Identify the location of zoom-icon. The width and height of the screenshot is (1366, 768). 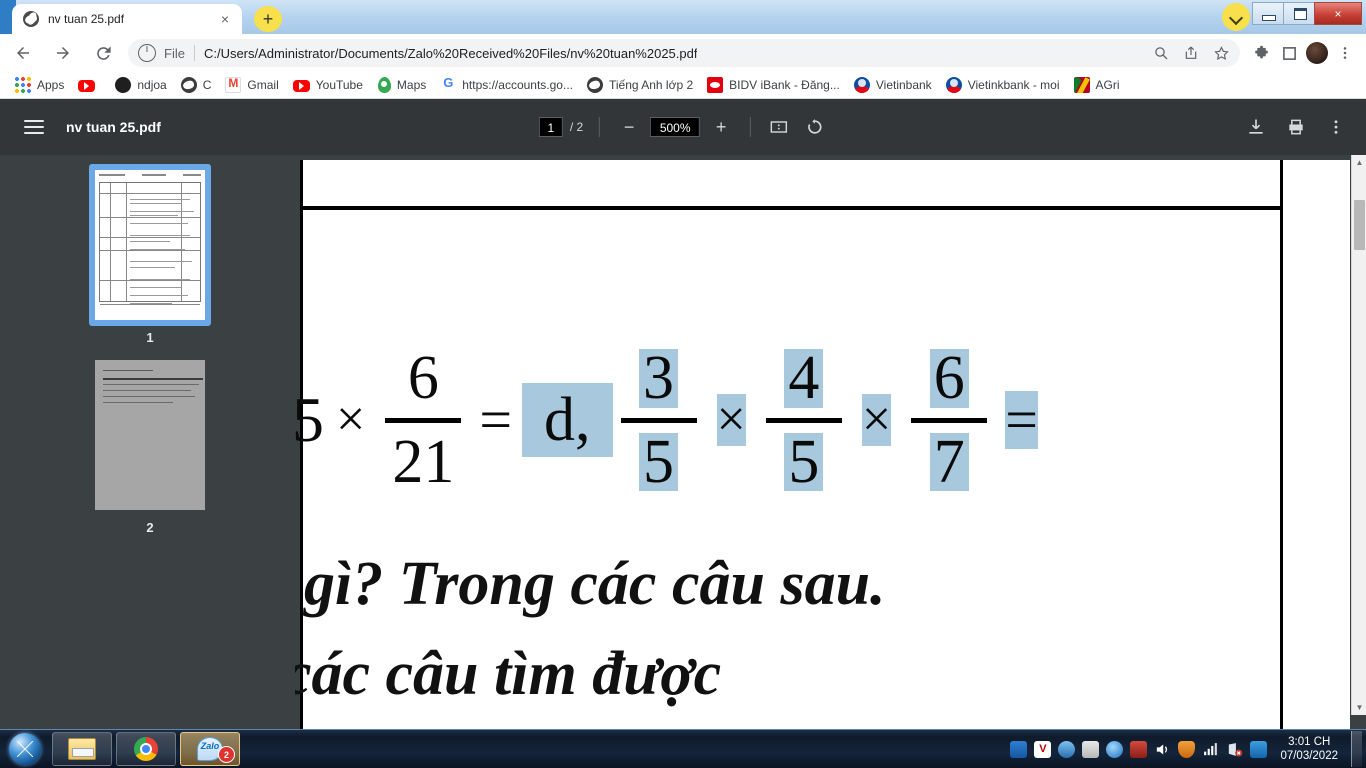
(1161, 53).